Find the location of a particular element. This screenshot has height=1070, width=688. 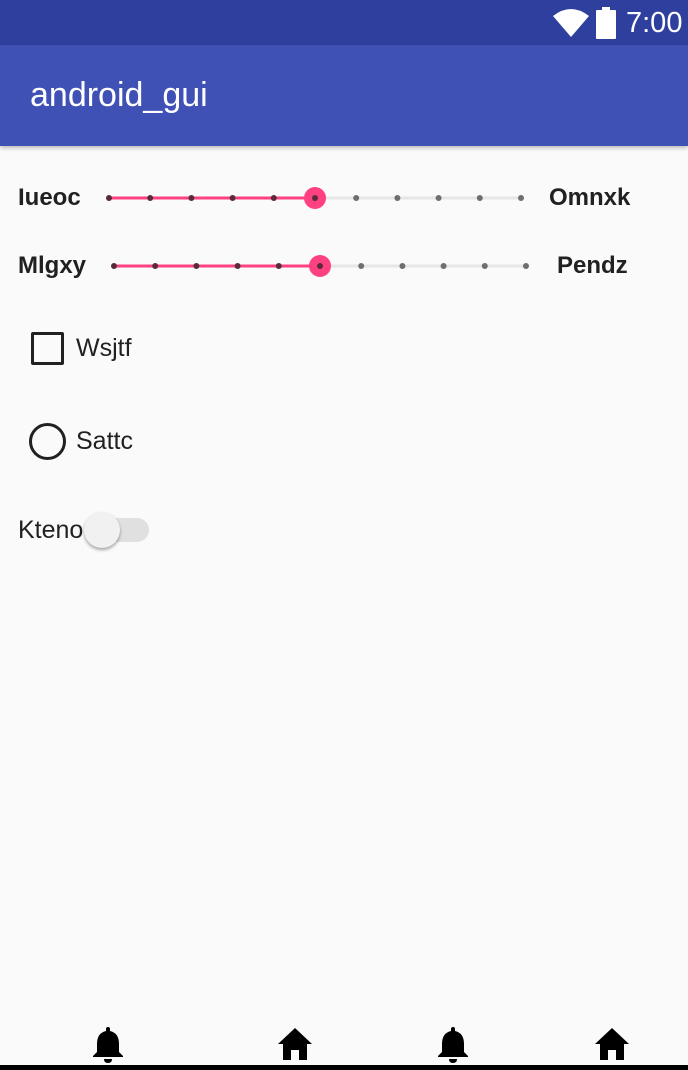

slider-1-right-label: Omnxk is located at coordinates (590, 197).